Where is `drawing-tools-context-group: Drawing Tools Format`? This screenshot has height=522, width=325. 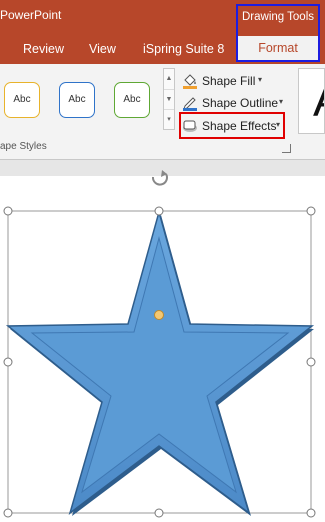 drawing-tools-context-group: Drawing Tools Format is located at coordinates (278, 33).